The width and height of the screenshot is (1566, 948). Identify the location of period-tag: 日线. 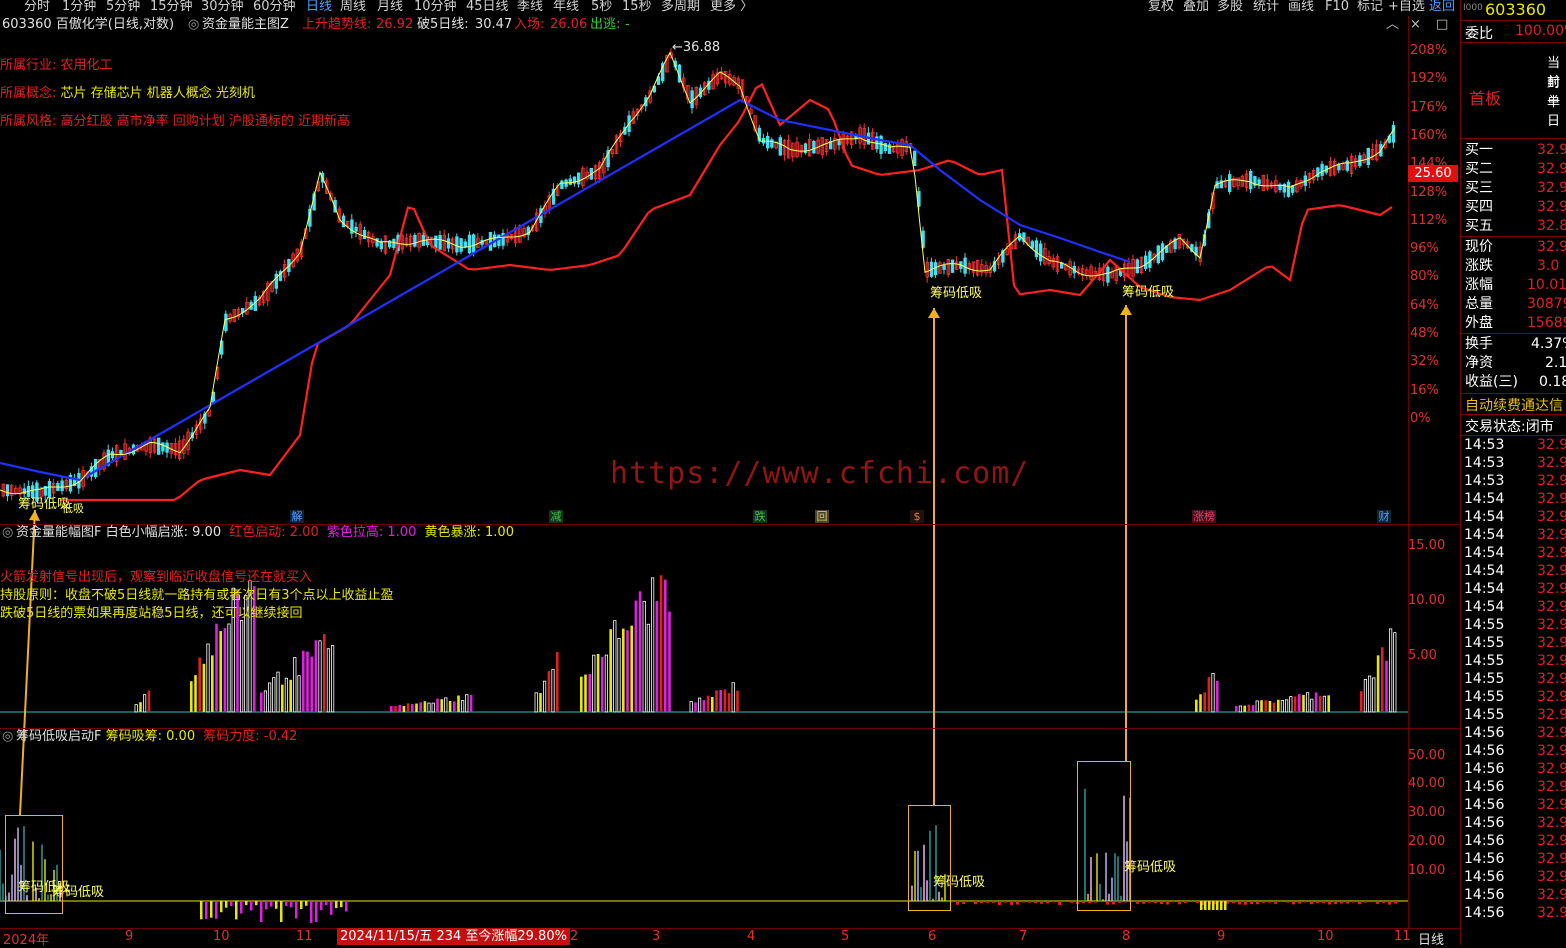
(1431, 938).